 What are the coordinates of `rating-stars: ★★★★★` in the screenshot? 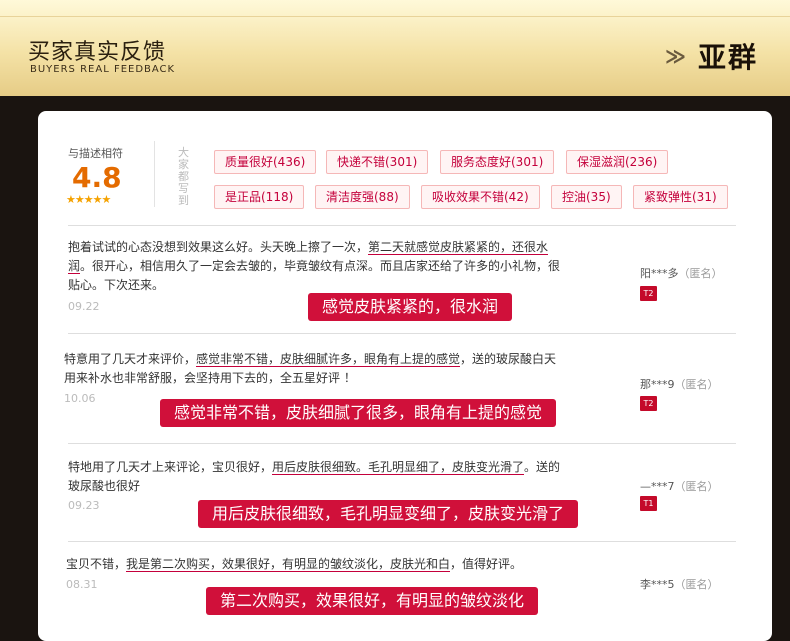 It's located at (88, 199).